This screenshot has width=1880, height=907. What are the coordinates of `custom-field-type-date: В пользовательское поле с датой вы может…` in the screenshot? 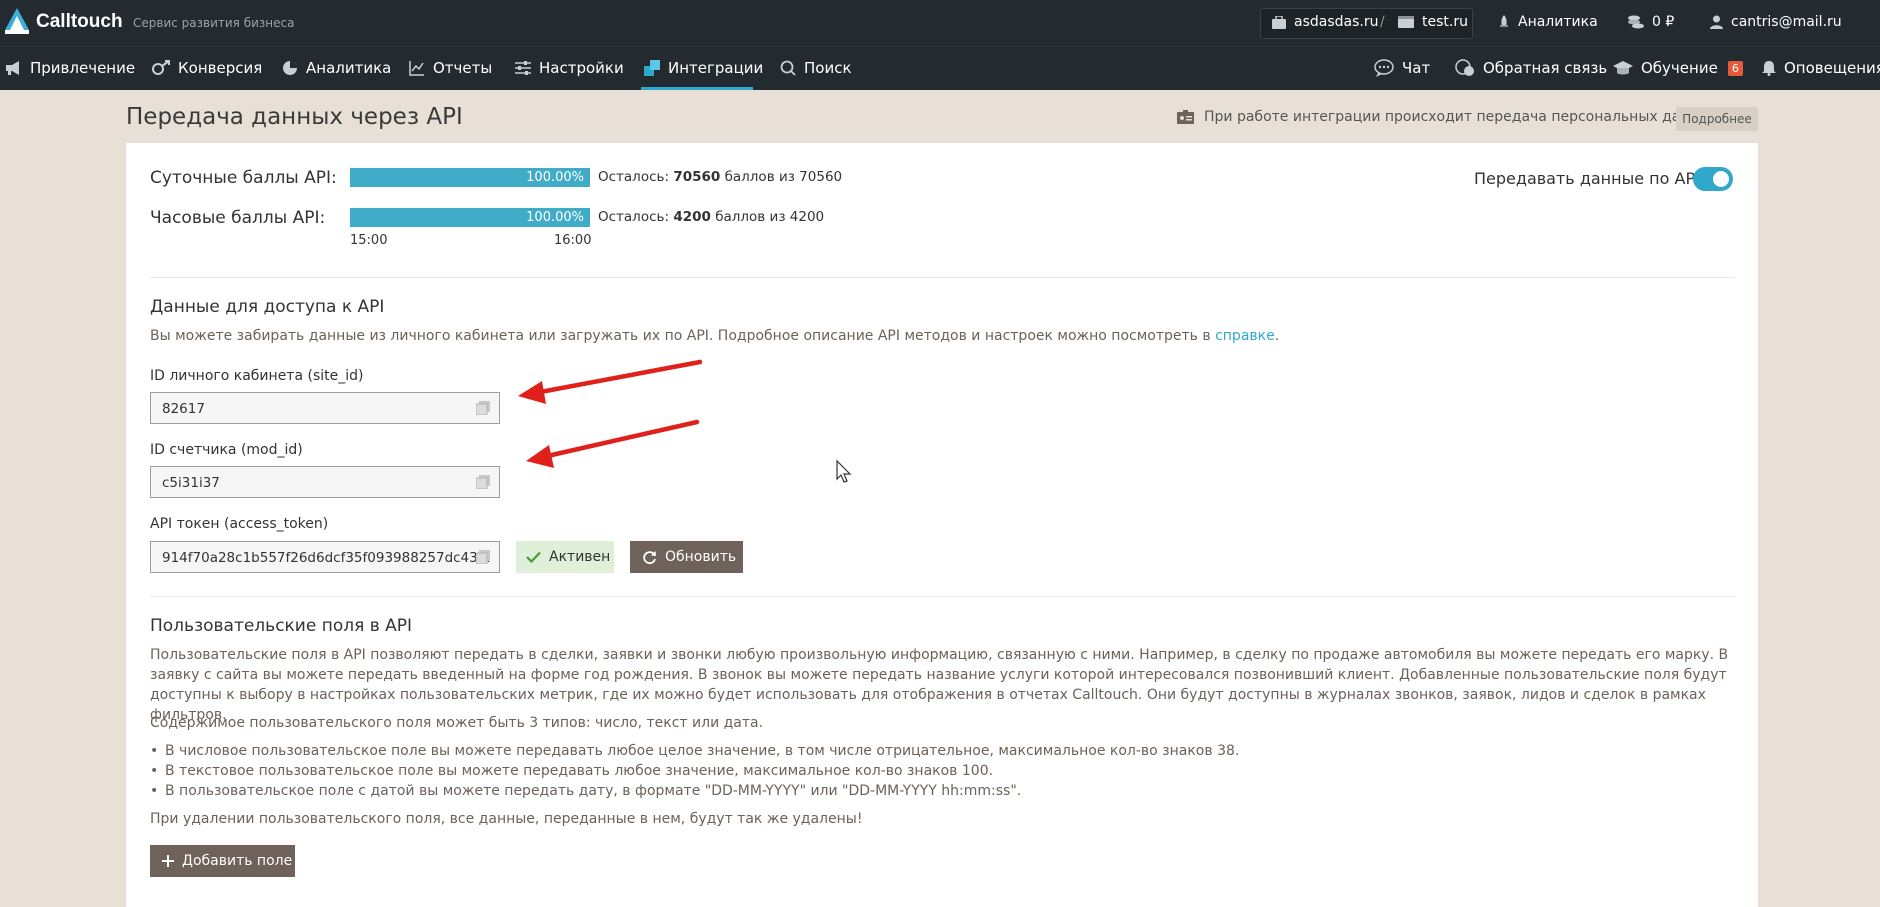 It's located at (585, 791).